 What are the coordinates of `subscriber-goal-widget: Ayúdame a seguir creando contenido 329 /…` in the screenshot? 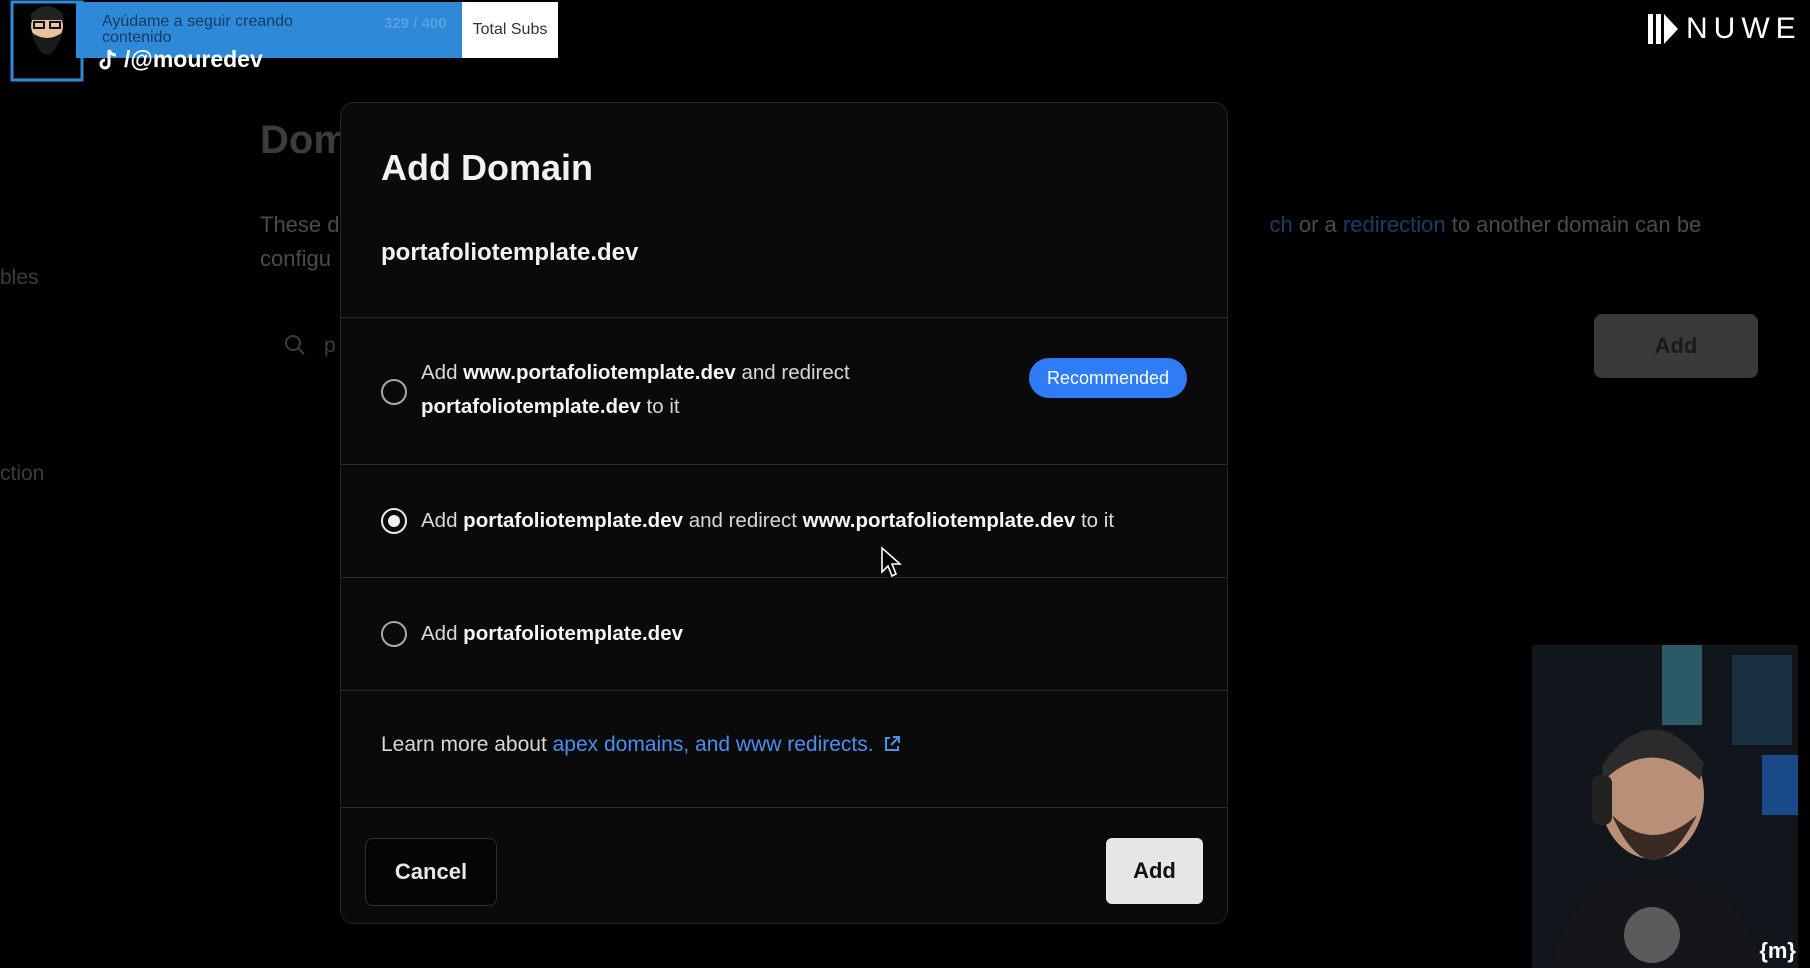 It's located at (283, 30).